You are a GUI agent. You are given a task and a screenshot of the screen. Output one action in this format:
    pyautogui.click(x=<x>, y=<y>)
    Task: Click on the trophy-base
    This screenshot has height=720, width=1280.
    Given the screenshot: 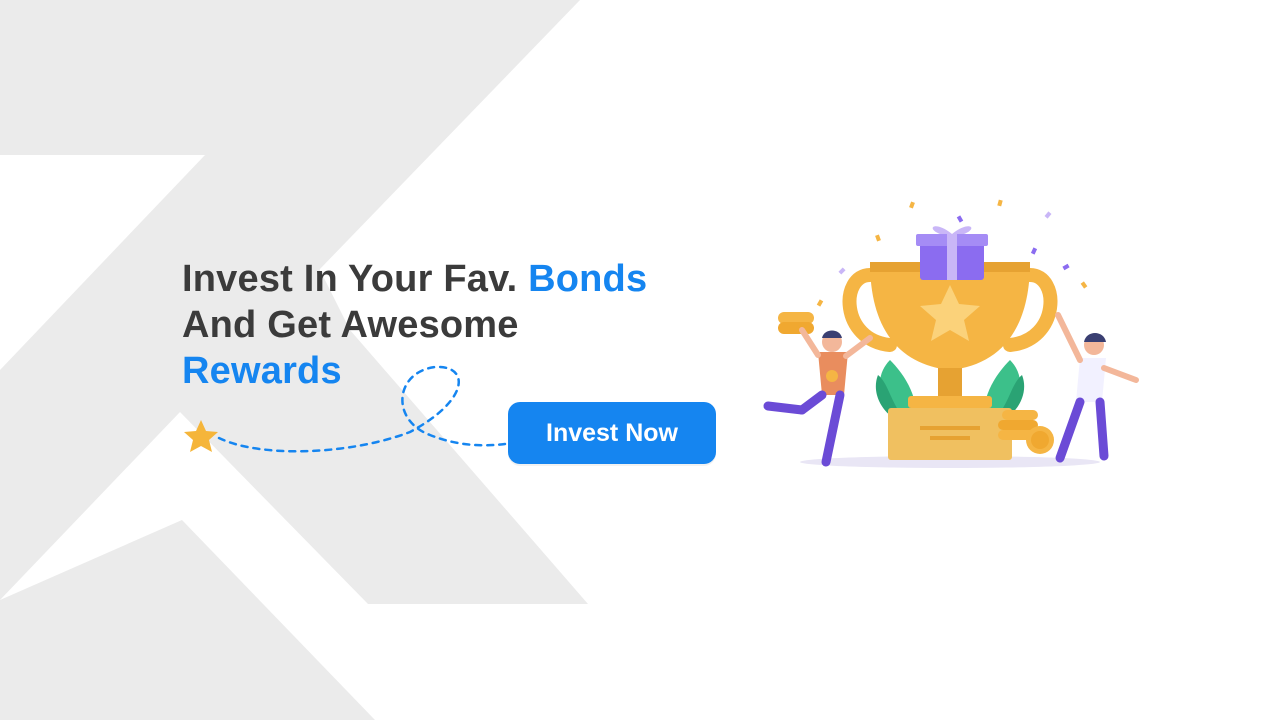 What is the action you would take?
    pyautogui.click(x=950, y=434)
    